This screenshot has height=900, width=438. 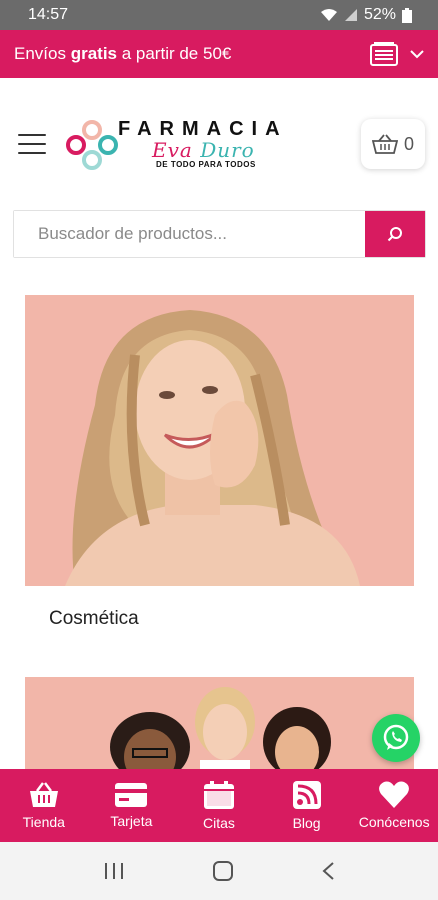 I want to click on heart-icon, so click(x=394, y=794).